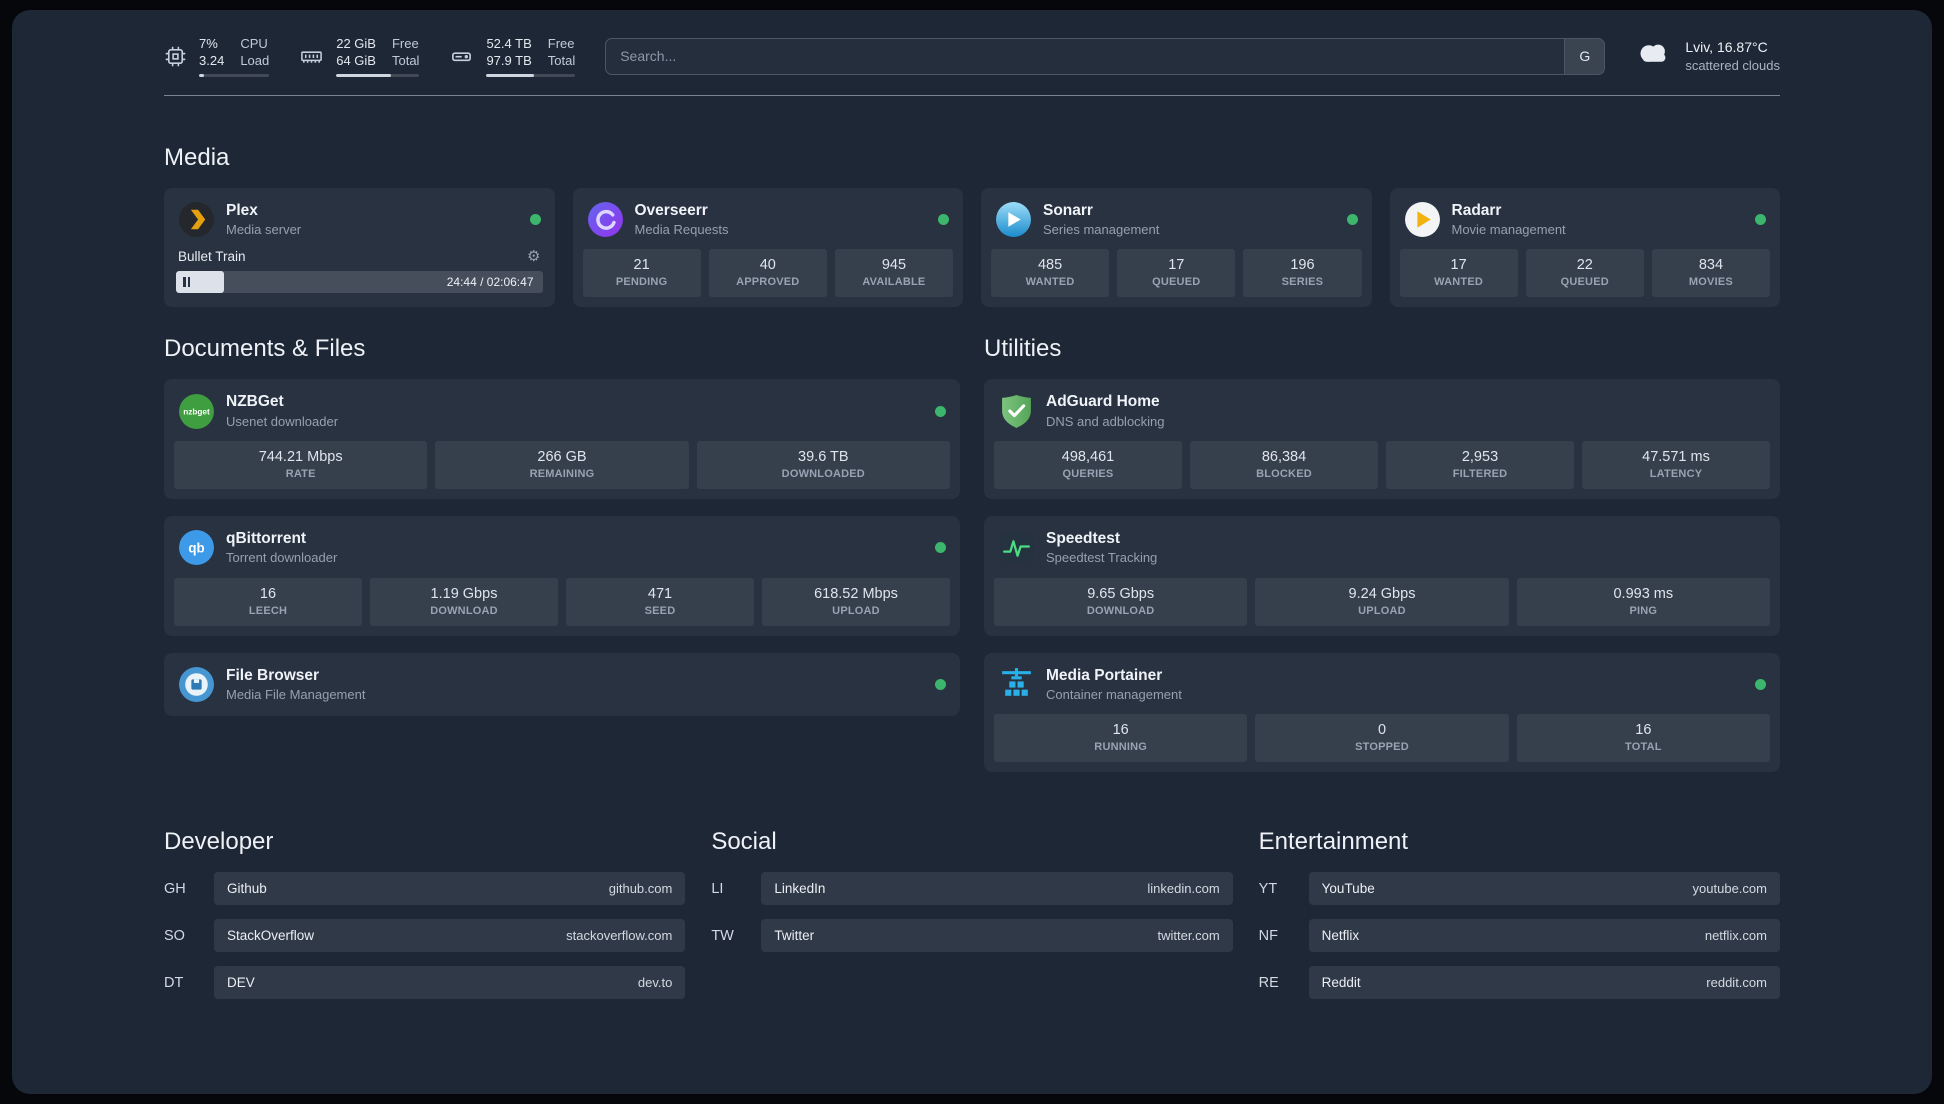  I want to click on stat-label: WANTED, so click(1050, 282).